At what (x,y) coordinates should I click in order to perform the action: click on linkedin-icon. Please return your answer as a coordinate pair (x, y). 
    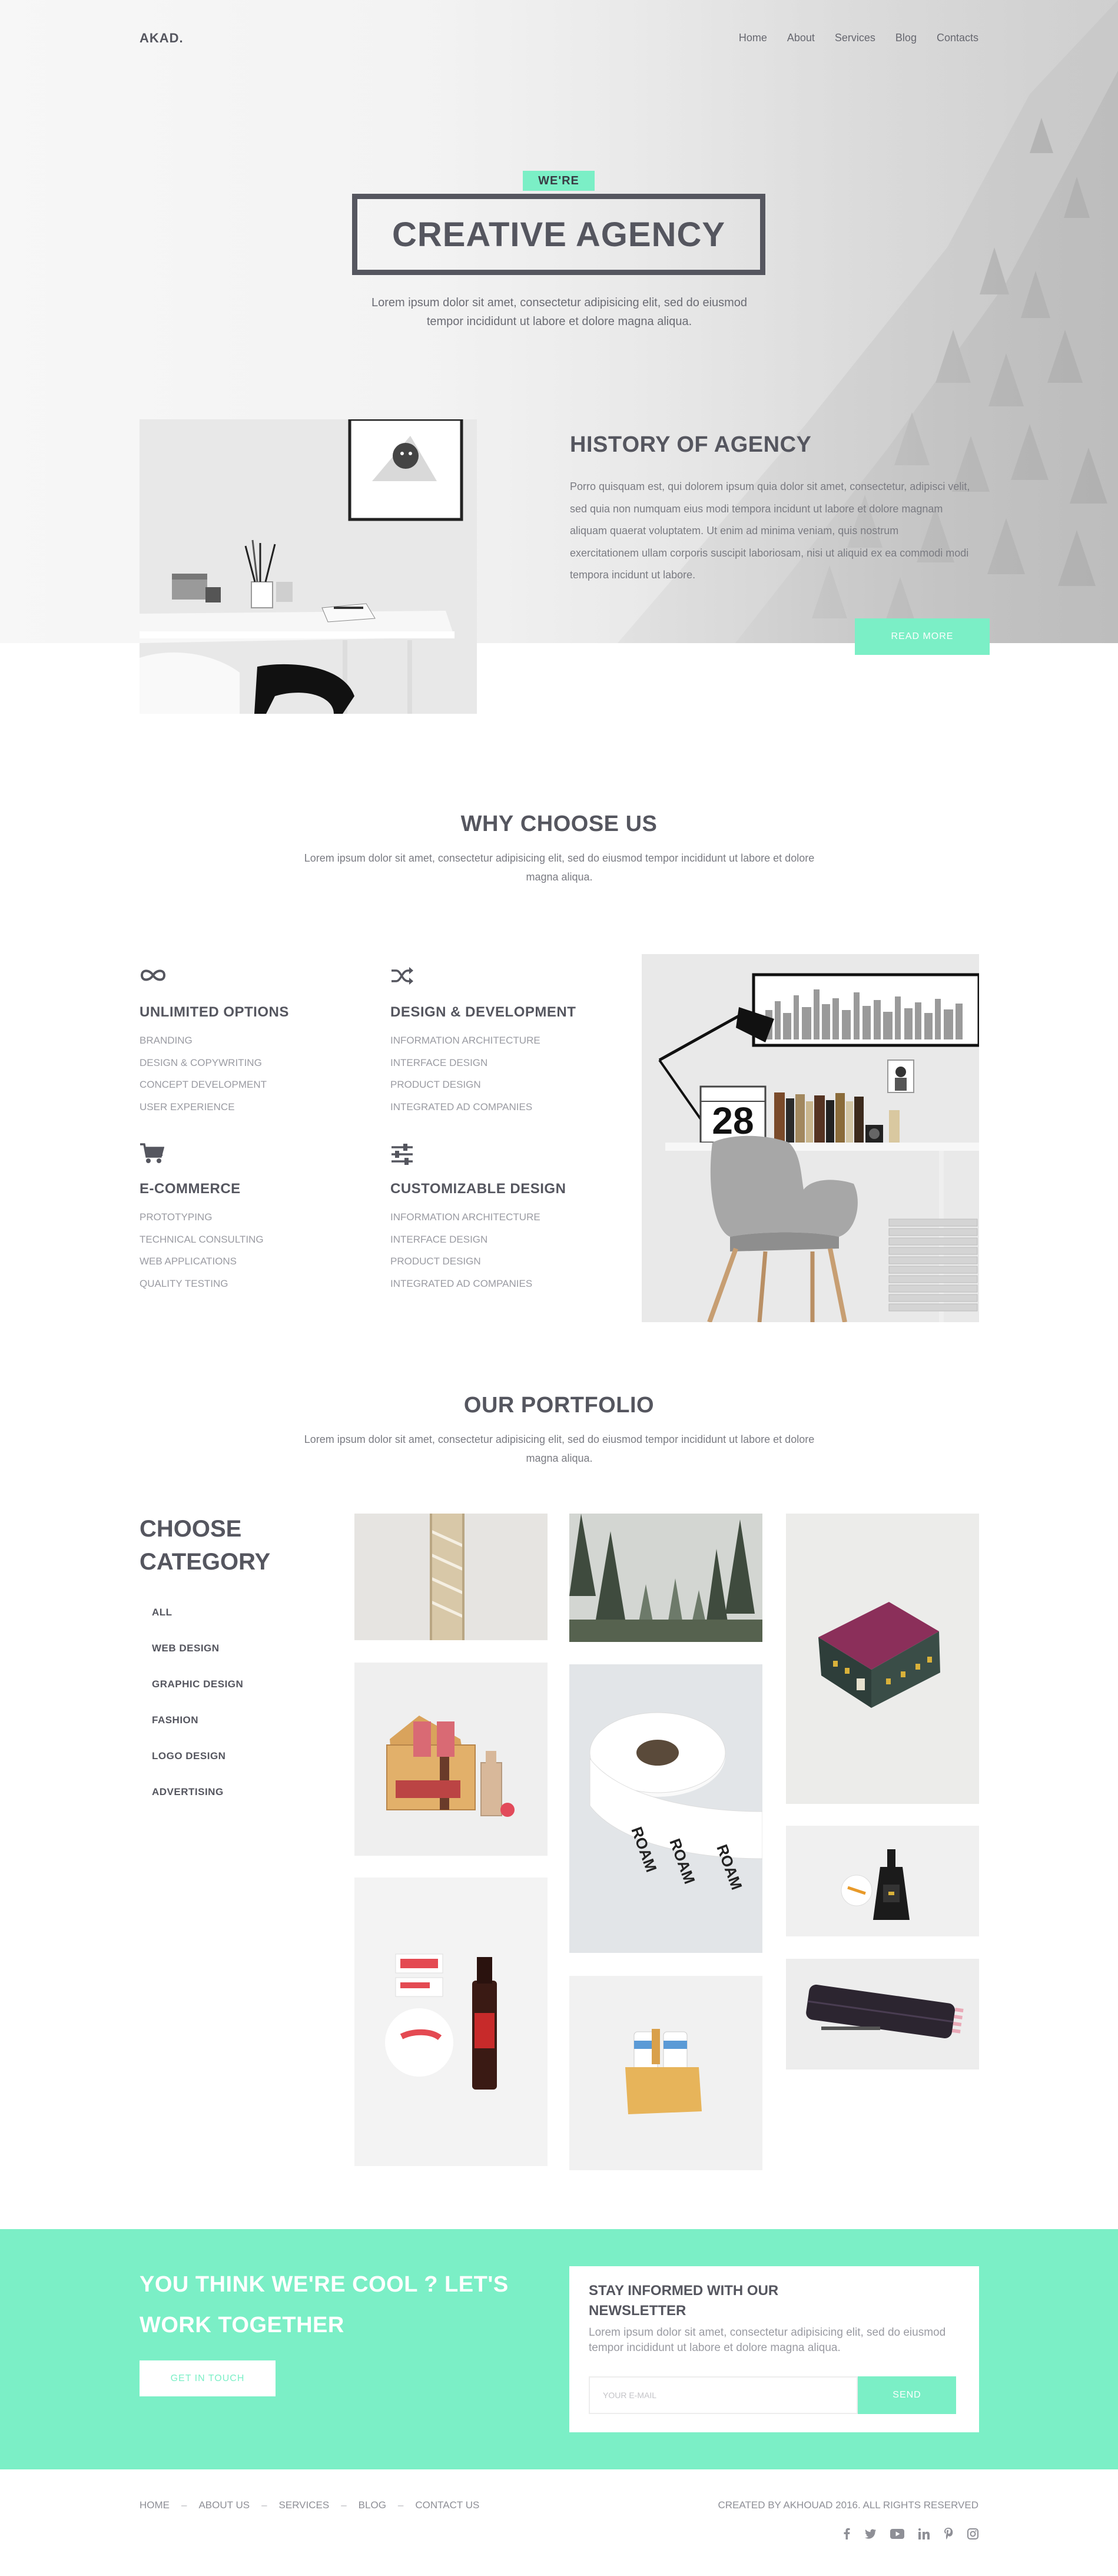
    Looking at the image, I should click on (924, 2533).